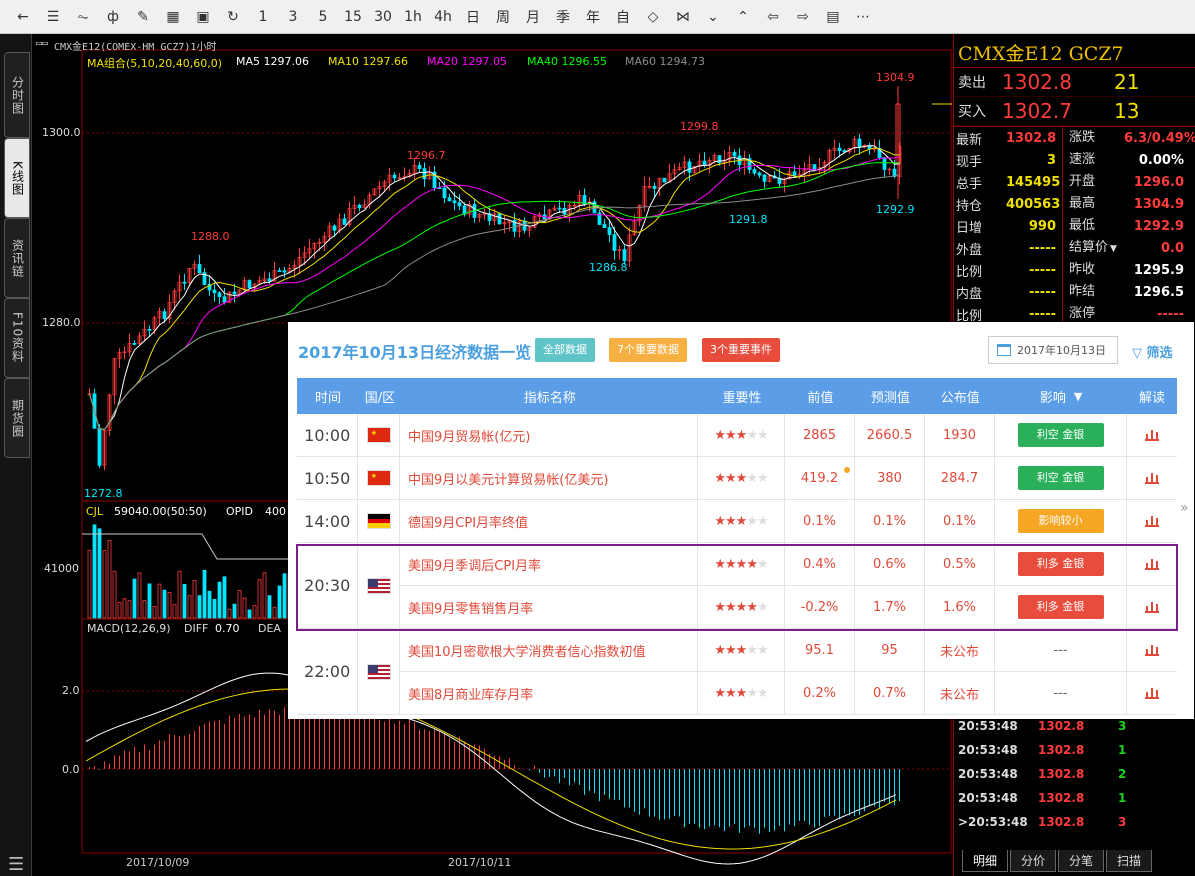 This screenshot has height=876, width=1195. What do you see at coordinates (788, 435) in the screenshot?
I see `table-row: 中国9月贸易帐(亿元) ★ ★ ★ ★ ★ 2865 2660.5 1930 利空 金银` at bounding box center [788, 435].